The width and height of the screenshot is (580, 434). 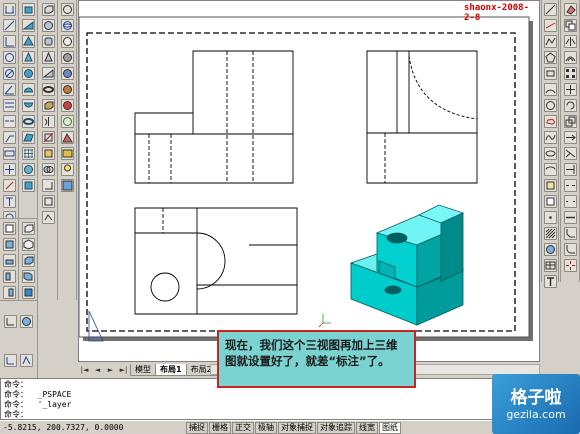 What do you see at coordinates (48, 25) in the screenshot?
I see `sphere-solid-icon` at bounding box center [48, 25].